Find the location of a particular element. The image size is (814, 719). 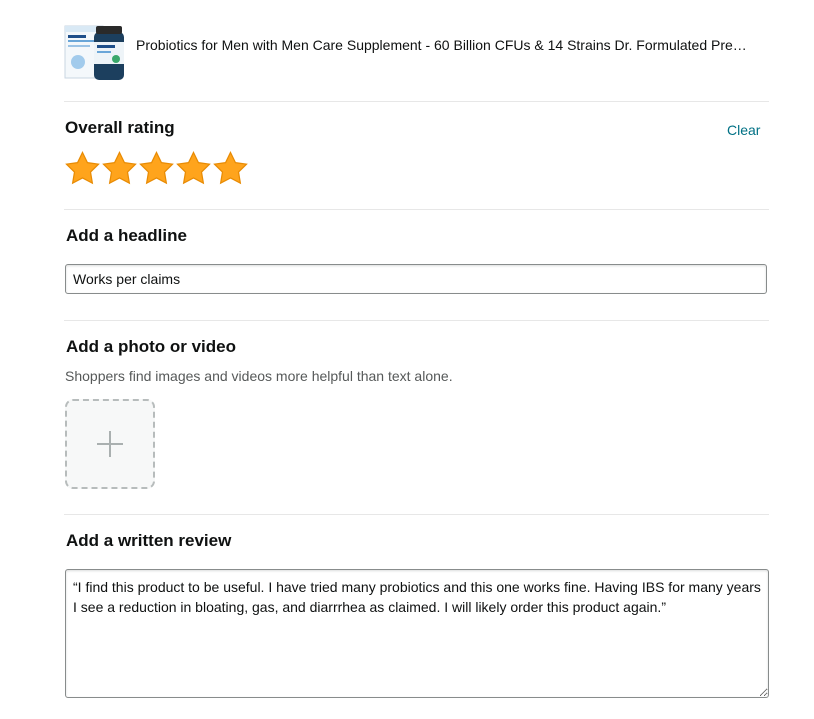

written-review-heading: Add a written review is located at coordinates (149, 540).